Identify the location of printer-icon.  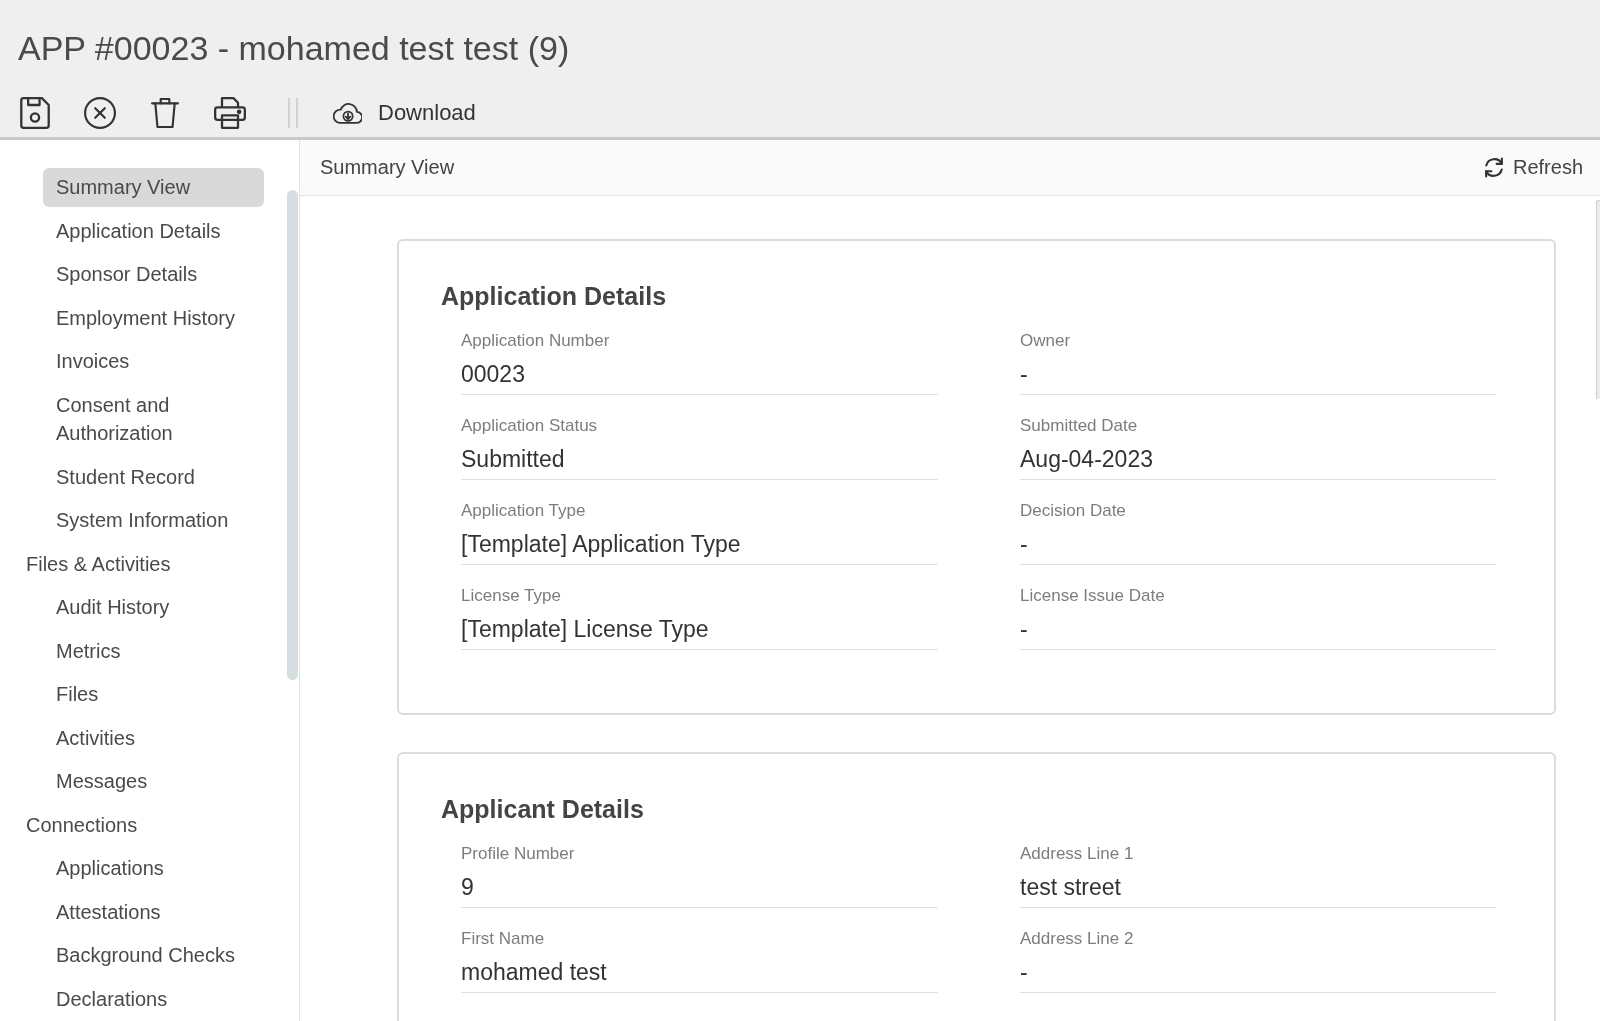
(230, 113).